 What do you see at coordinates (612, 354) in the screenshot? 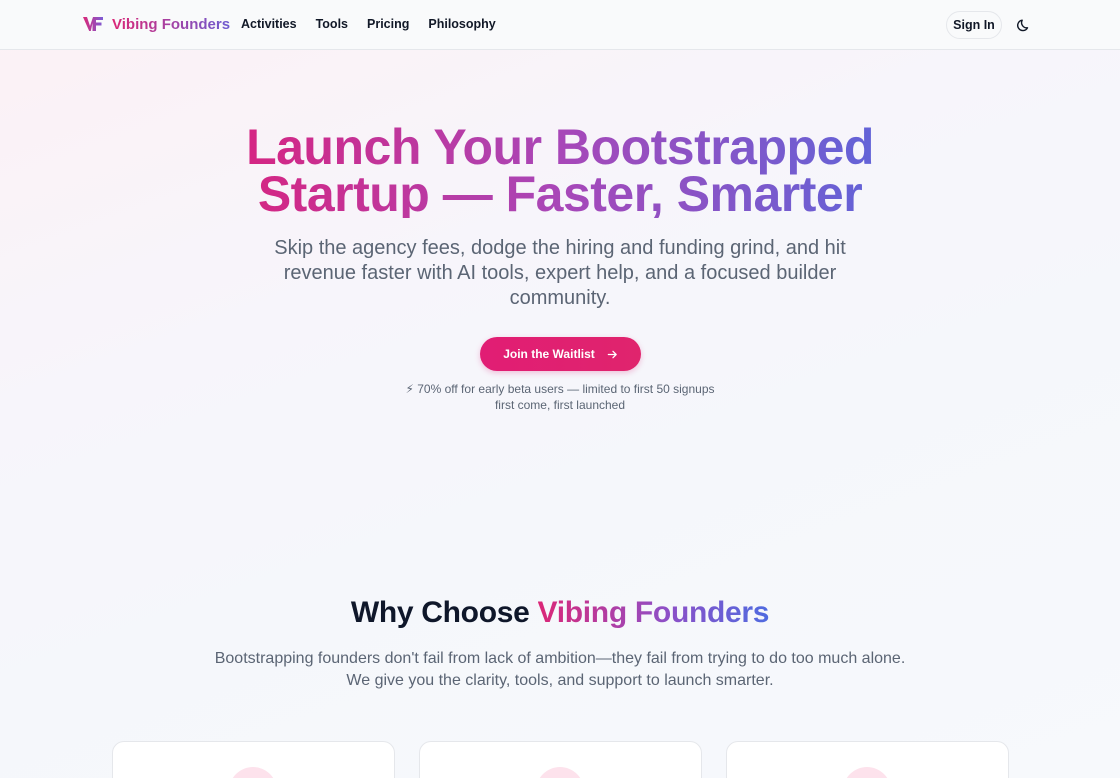
I see `arrow-right-icon` at bounding box center [612, 354].